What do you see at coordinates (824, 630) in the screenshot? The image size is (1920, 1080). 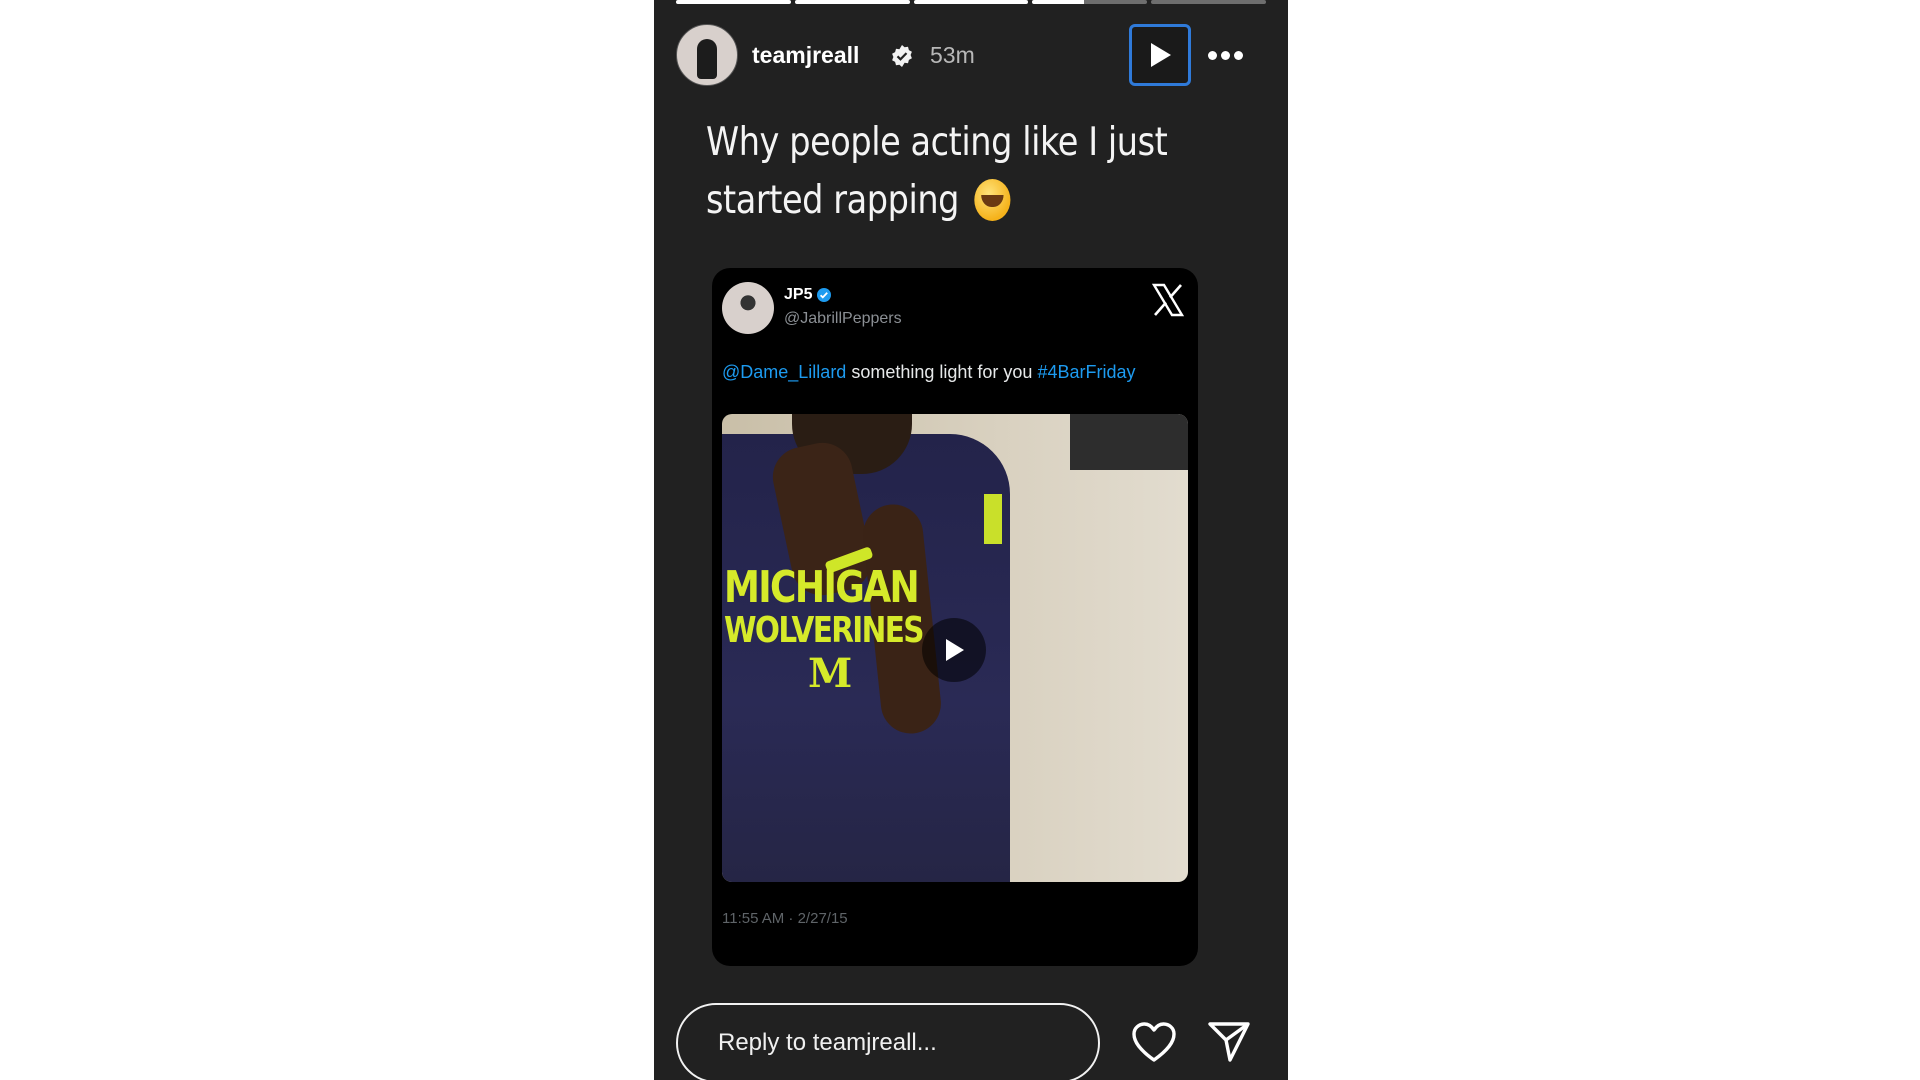 I see `shirt-text-line2: WOLVERINES` at bounding box center [824, 630].